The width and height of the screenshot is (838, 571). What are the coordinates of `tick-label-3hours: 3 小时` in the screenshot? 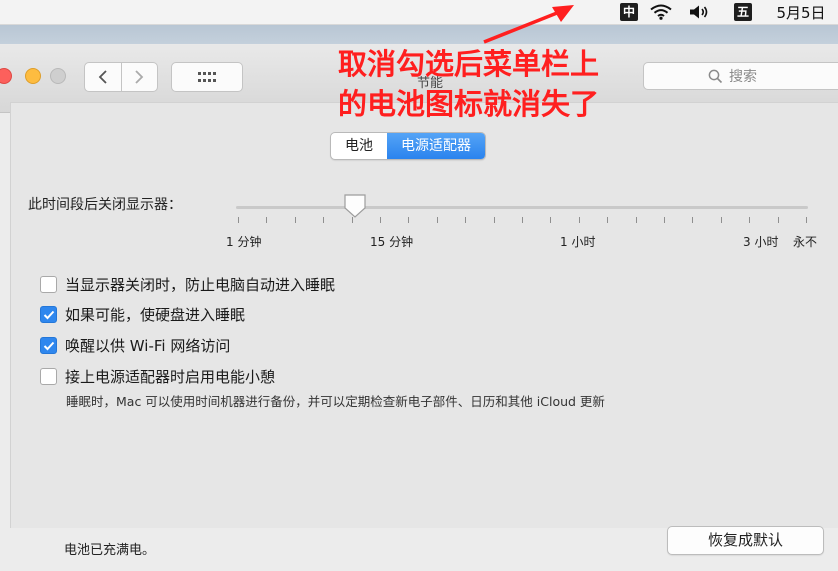 It's located at (761, 242).